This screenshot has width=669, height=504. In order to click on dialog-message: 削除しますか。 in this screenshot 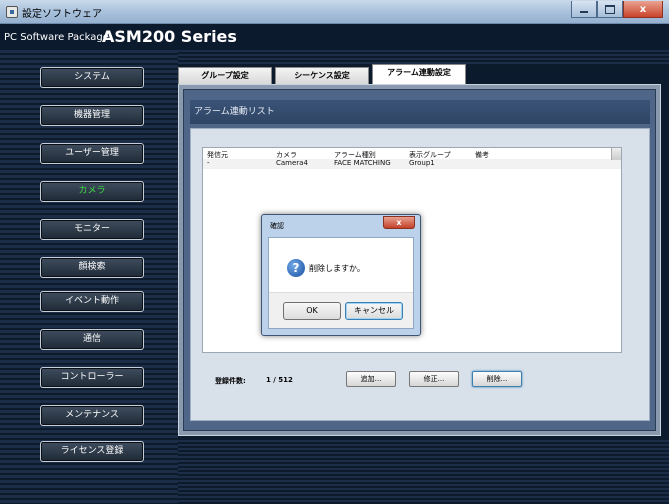, I will do `click(337, 268)`.